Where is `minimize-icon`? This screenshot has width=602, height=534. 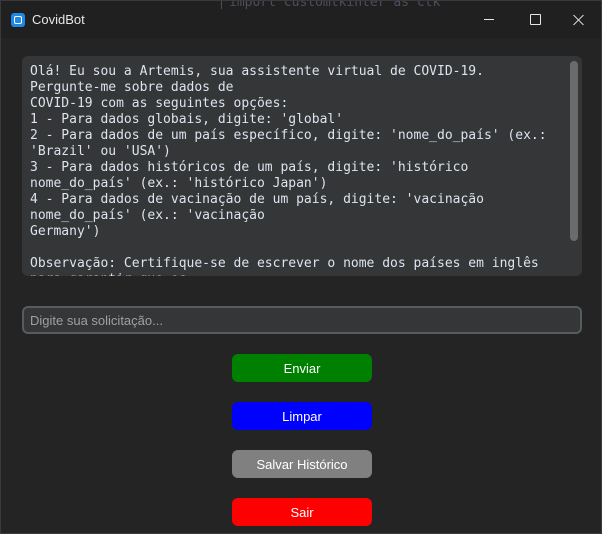
minimize-icon is located at coordinates (489, 19).